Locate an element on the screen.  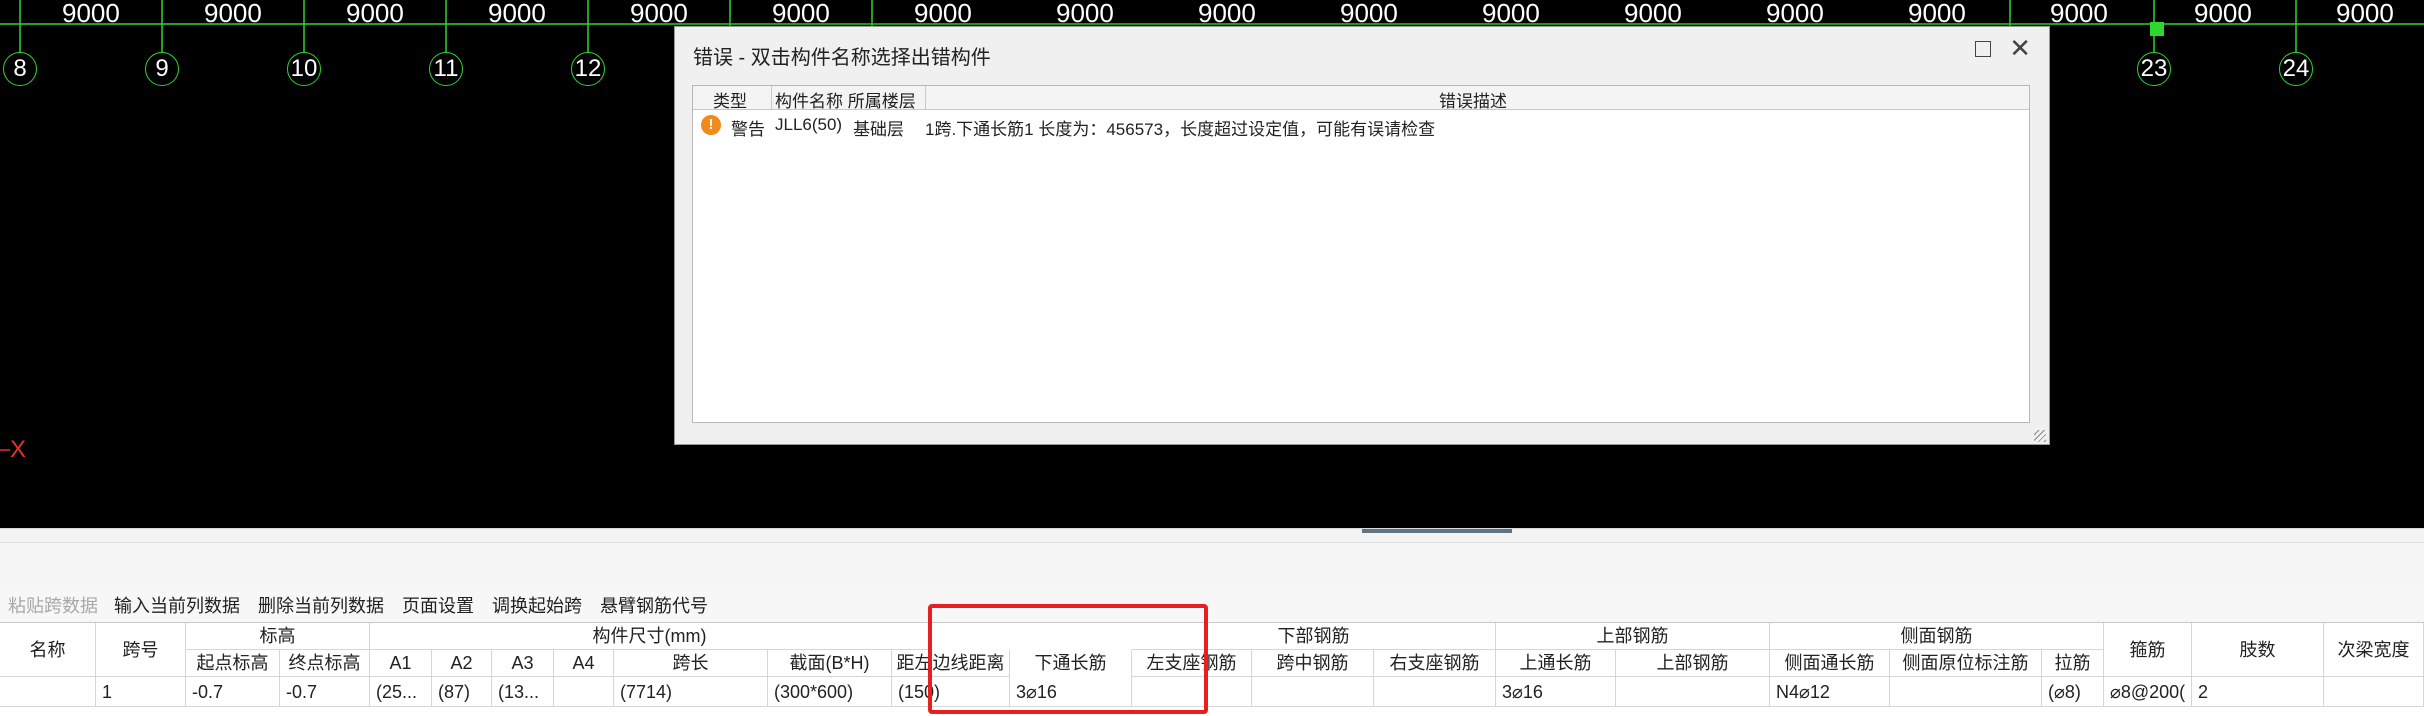
delete-column-data-button: 删除当前列数据 is located at coordinates (321, 605).